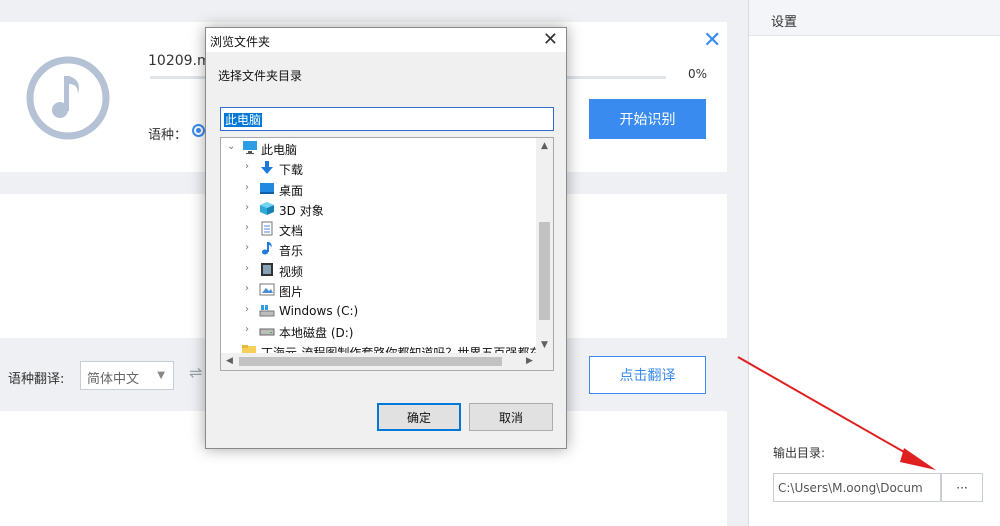 This screenshot has height=526, width=1000. Describe the element at coordinates (267, 208) in the screenshot. I see `3d-objects-icon` at that location.